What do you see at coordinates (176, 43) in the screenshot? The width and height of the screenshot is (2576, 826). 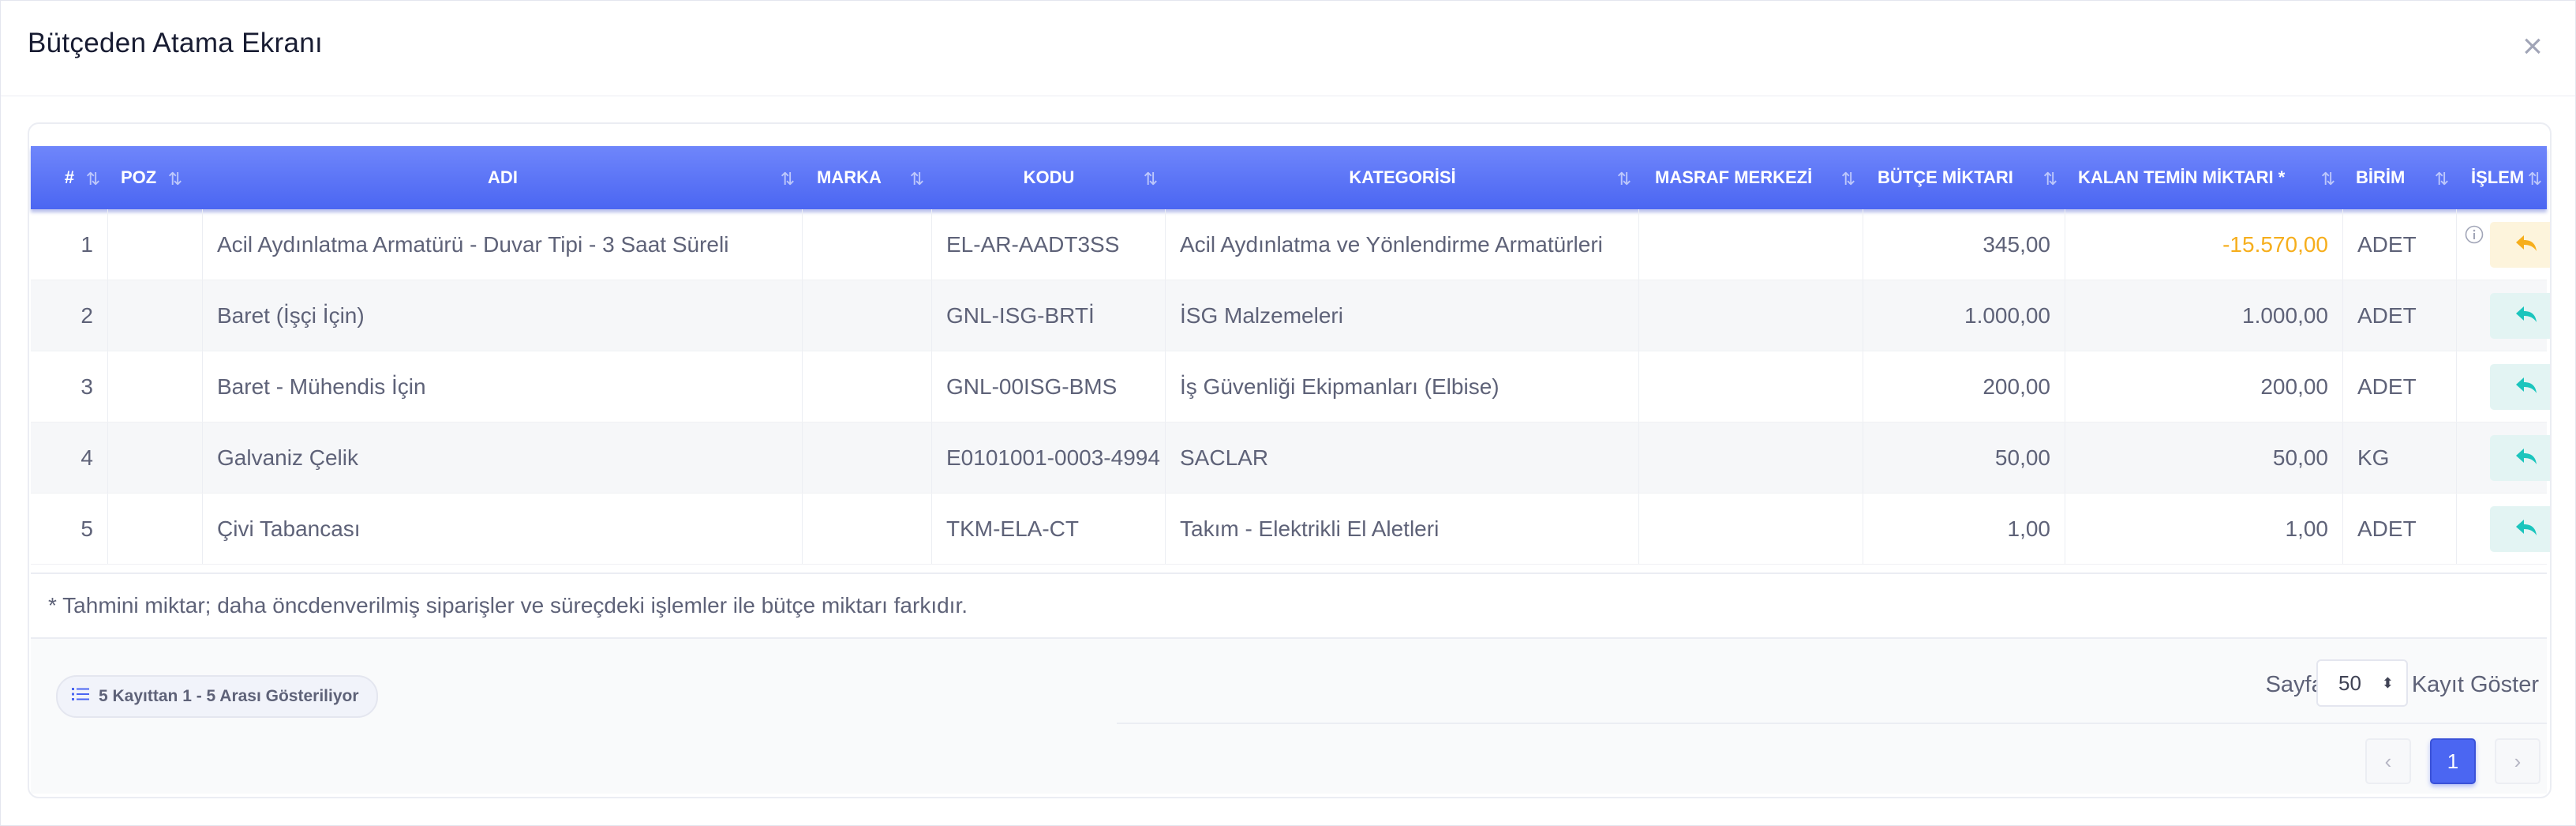 I see `modal-title: Bütçeden Atama Ekranı` at bounding box center [176, 43].